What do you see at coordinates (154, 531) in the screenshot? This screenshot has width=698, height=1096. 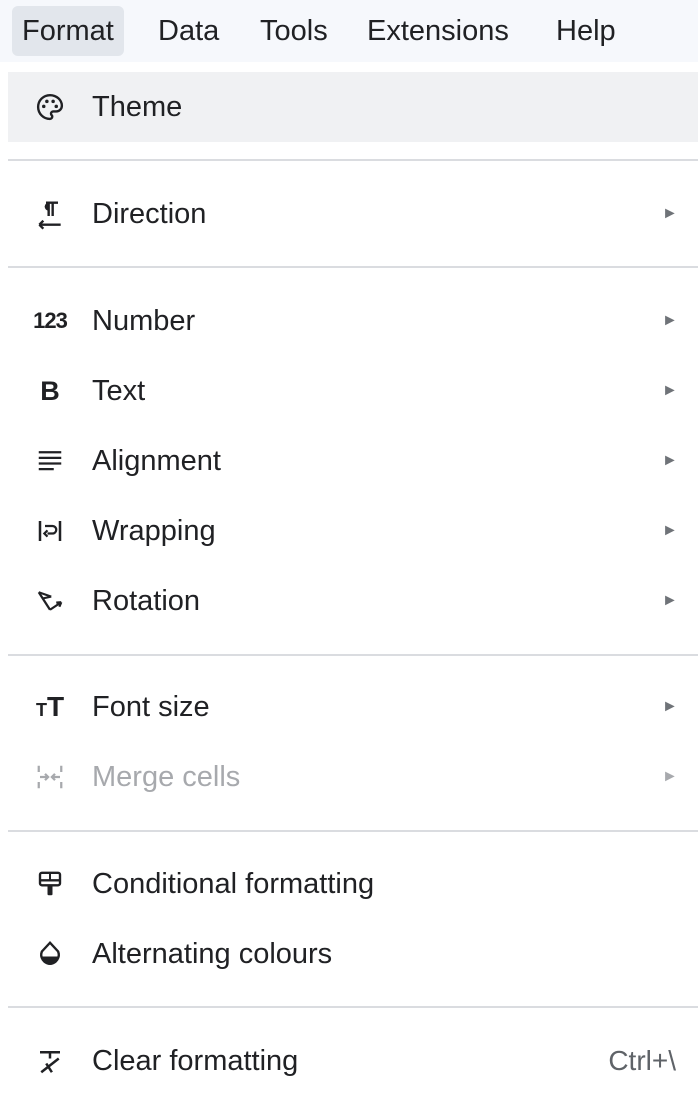 I see `menu-item-label: Wrapping` at bounding box center [154, 531].